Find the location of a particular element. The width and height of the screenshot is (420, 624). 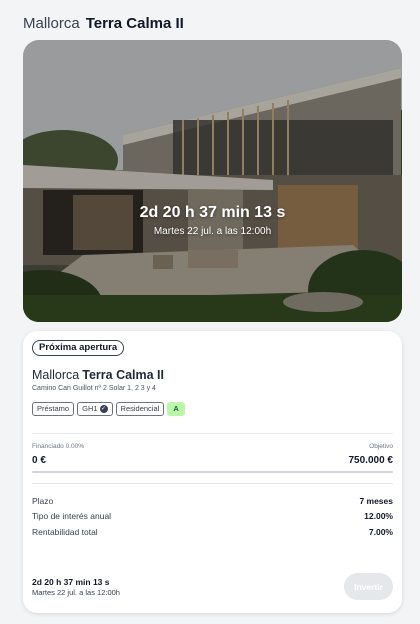

header-project-name: Terra Calma II is located at coordinates (134, 23).